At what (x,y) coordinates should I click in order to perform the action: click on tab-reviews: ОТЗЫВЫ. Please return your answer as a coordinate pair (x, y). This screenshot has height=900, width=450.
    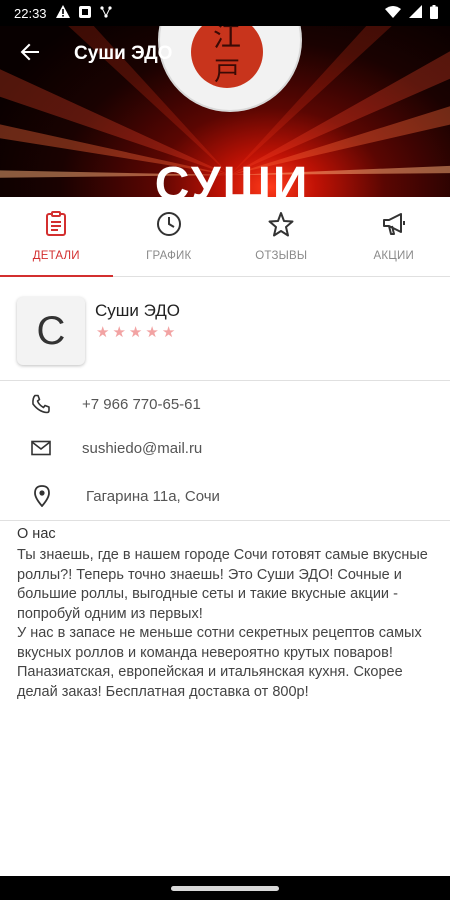
    Looking at the image, I should click on (281, 236).